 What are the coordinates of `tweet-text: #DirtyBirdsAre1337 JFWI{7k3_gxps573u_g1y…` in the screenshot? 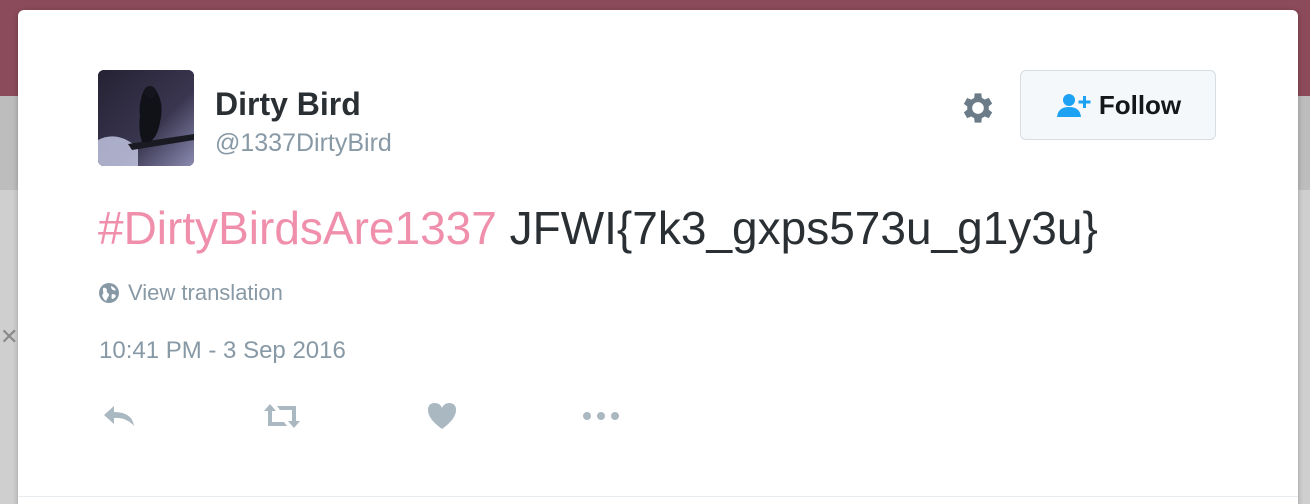 It's located at (598, 228).